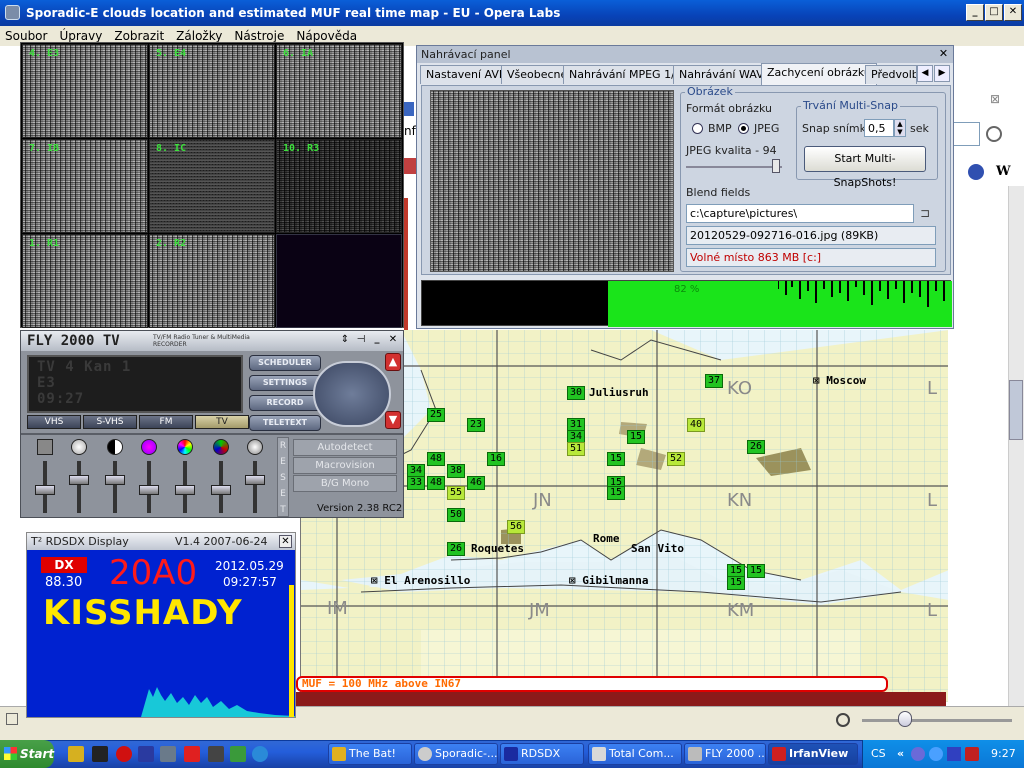 The height and width of the screenshot is (768, 1024). Describe the element at coordinates (285, 423) in the screenshot. I see `teletext-button: TELETEXT` at that location.